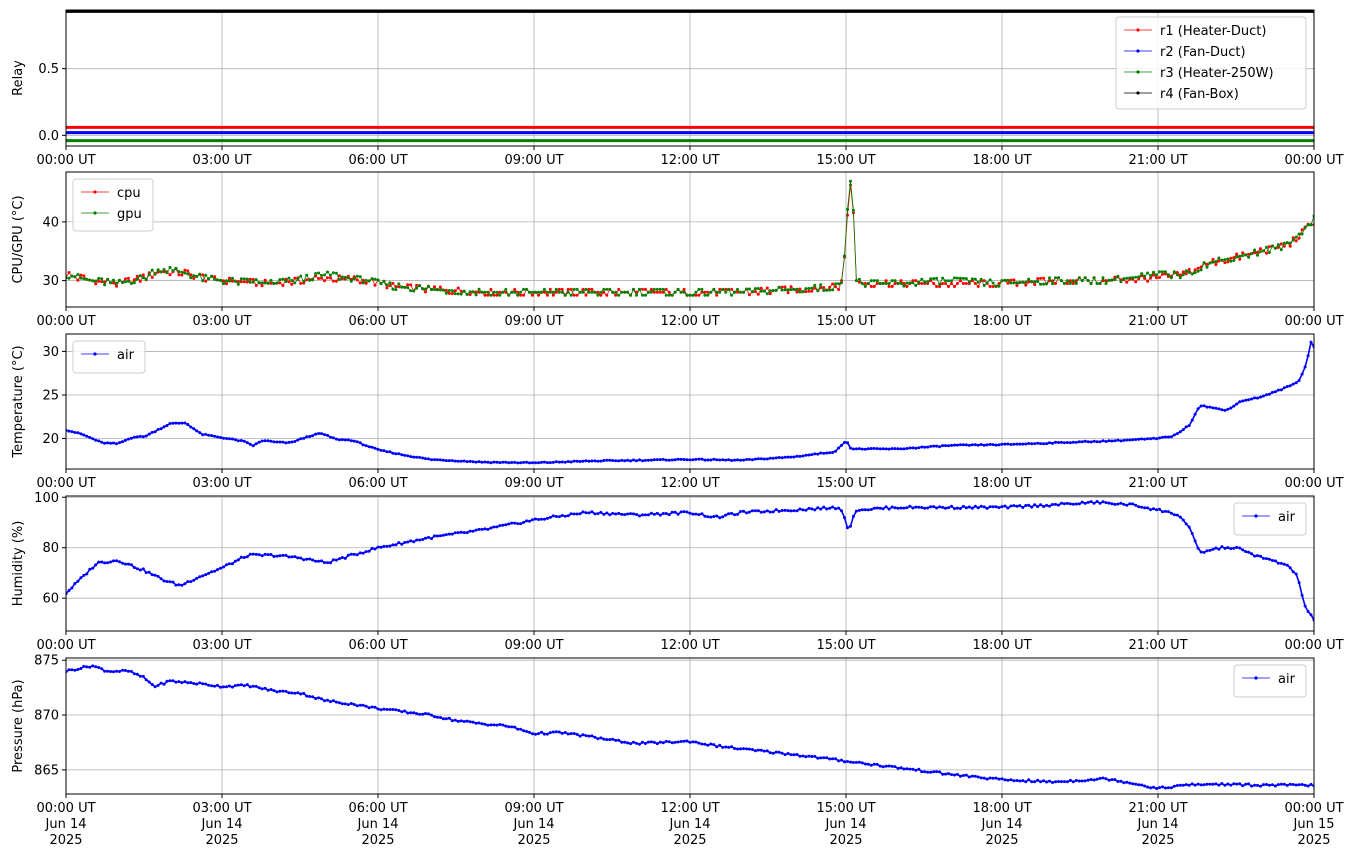 The height and width of the screenshot is (861, 1355). Describe the element at coordinates (50, 548) in the screenshot. I see `y-tick-label: 80` at that location.